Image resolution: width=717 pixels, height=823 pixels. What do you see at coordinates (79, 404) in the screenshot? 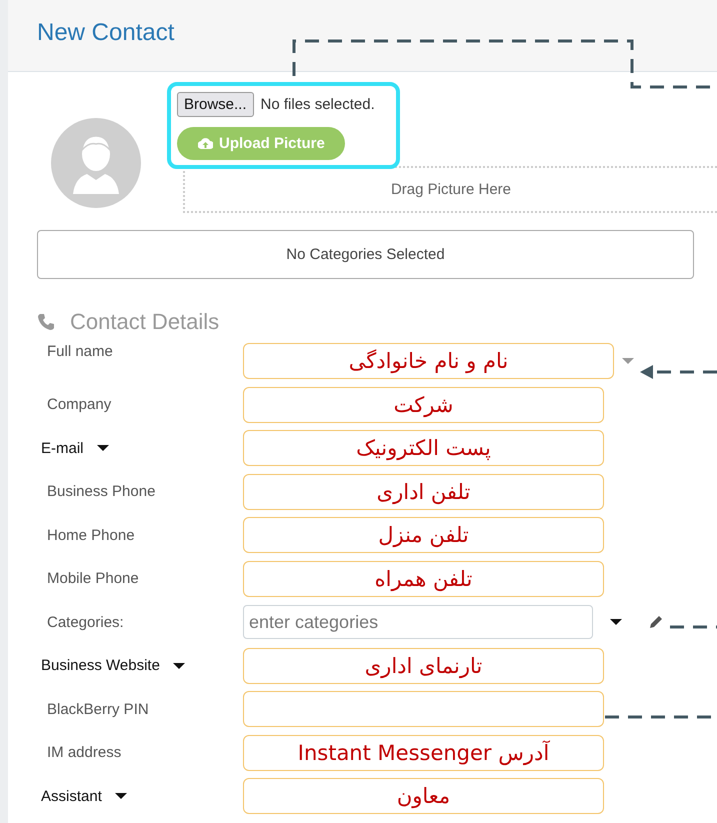
I see `field-label: Company` at bounding box center [79, 404].